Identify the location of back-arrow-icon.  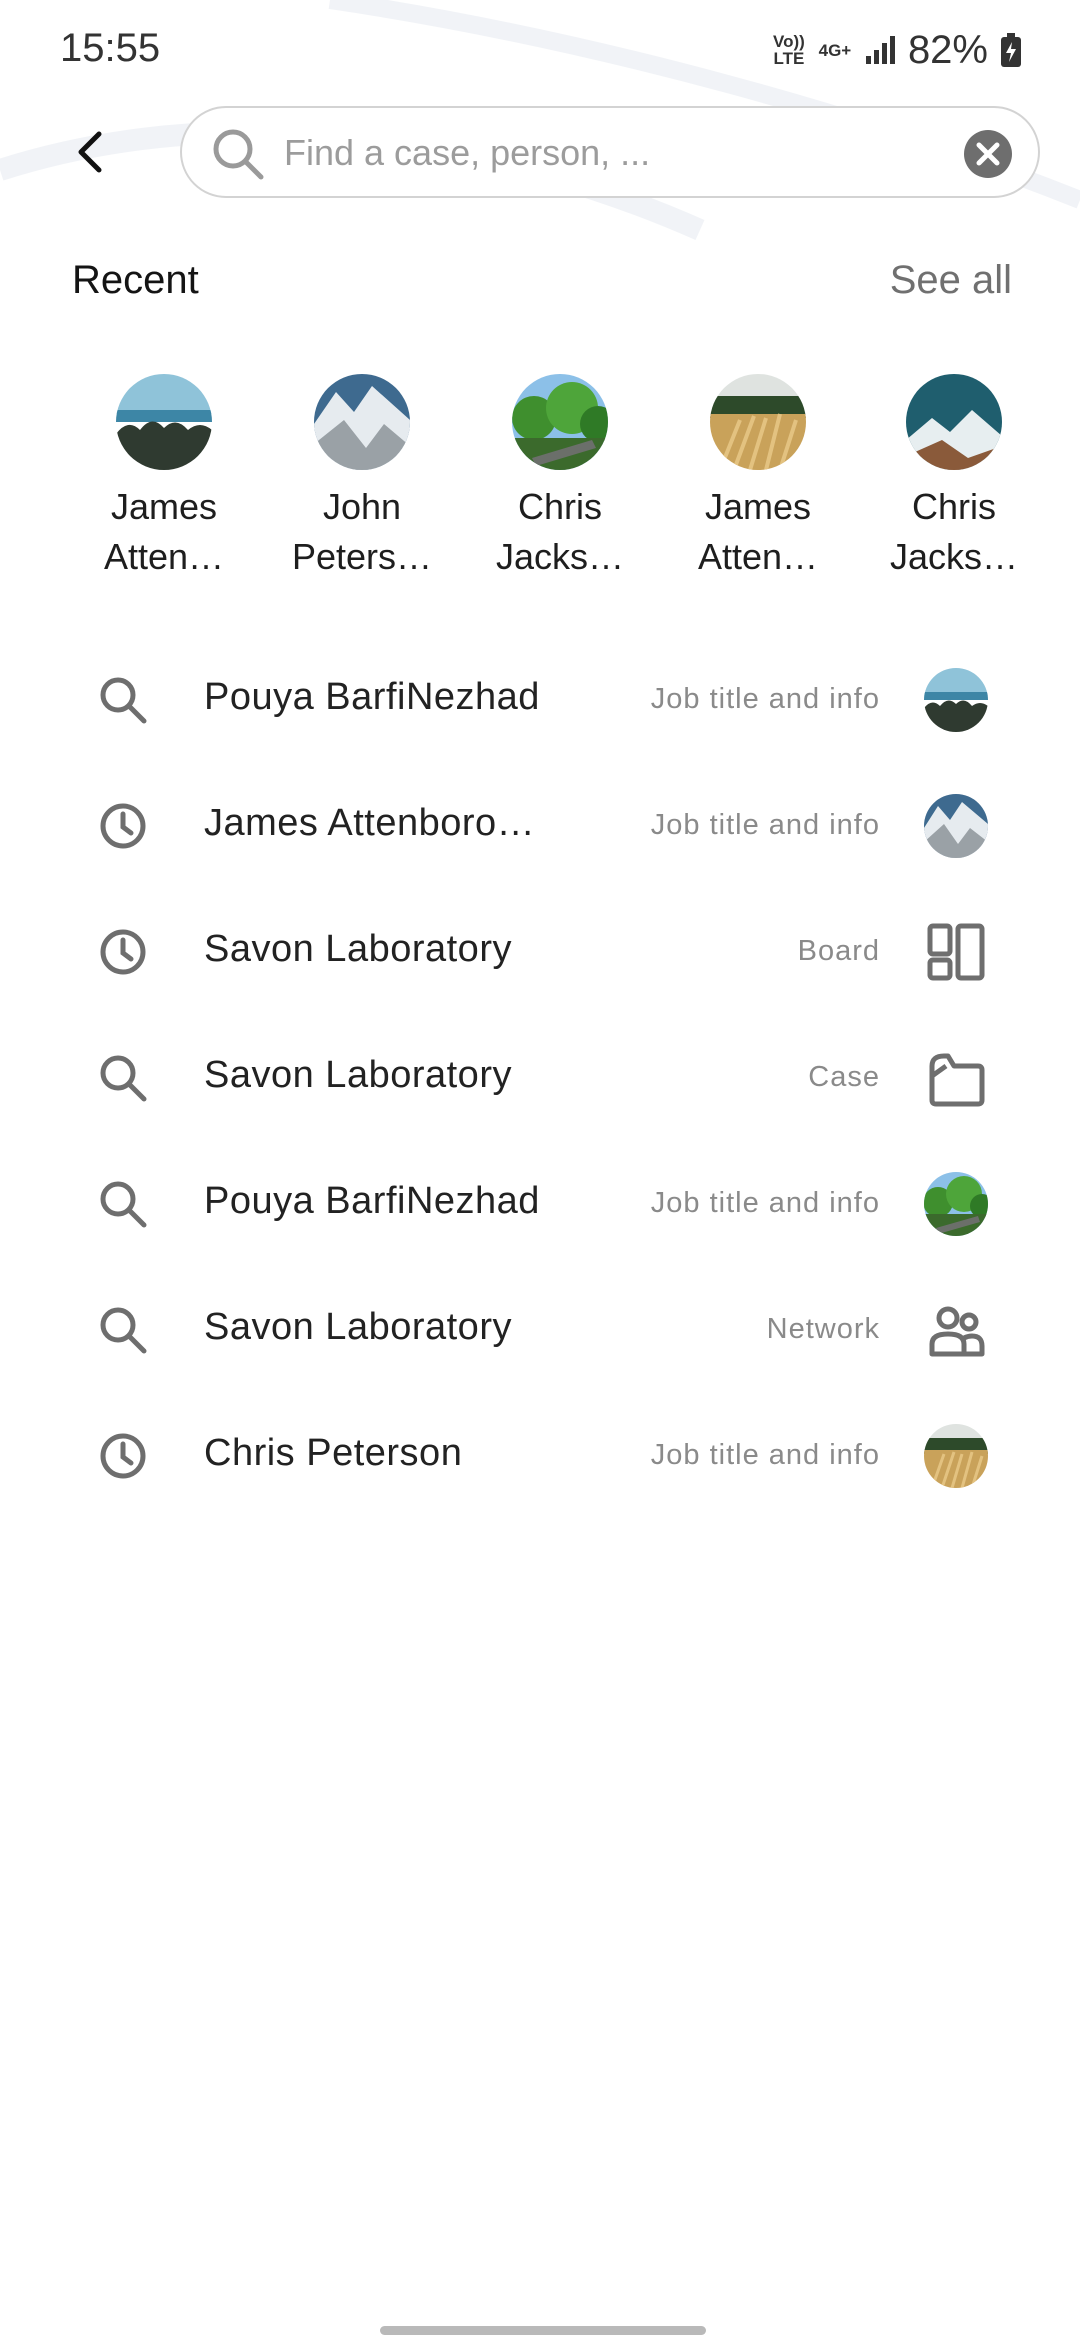
(90, 152).